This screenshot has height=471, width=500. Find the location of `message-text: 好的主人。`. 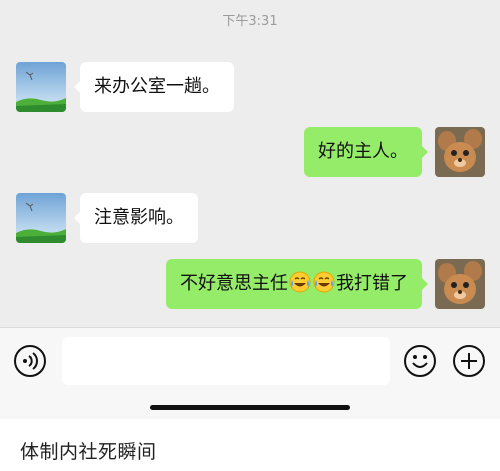

message-text: 好的主人。 is located at coordinates (363, 151).